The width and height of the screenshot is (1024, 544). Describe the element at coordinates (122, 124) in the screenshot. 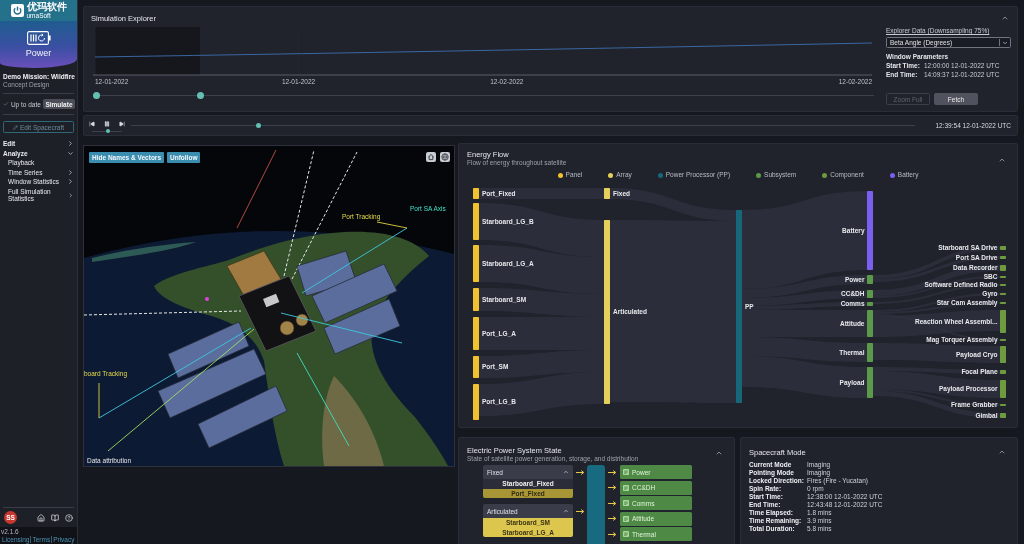

I see `skip-forward-icon` at that location.